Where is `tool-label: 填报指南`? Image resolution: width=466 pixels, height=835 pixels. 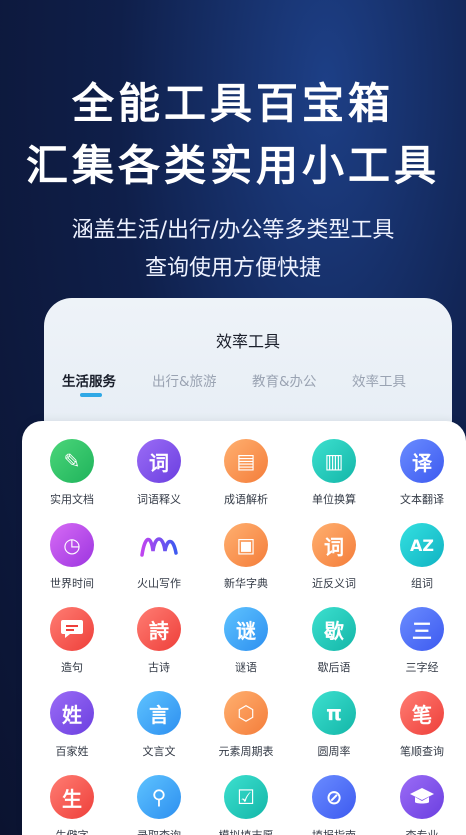
tool-label: 填报指南 is located at coordinates (334, 831).